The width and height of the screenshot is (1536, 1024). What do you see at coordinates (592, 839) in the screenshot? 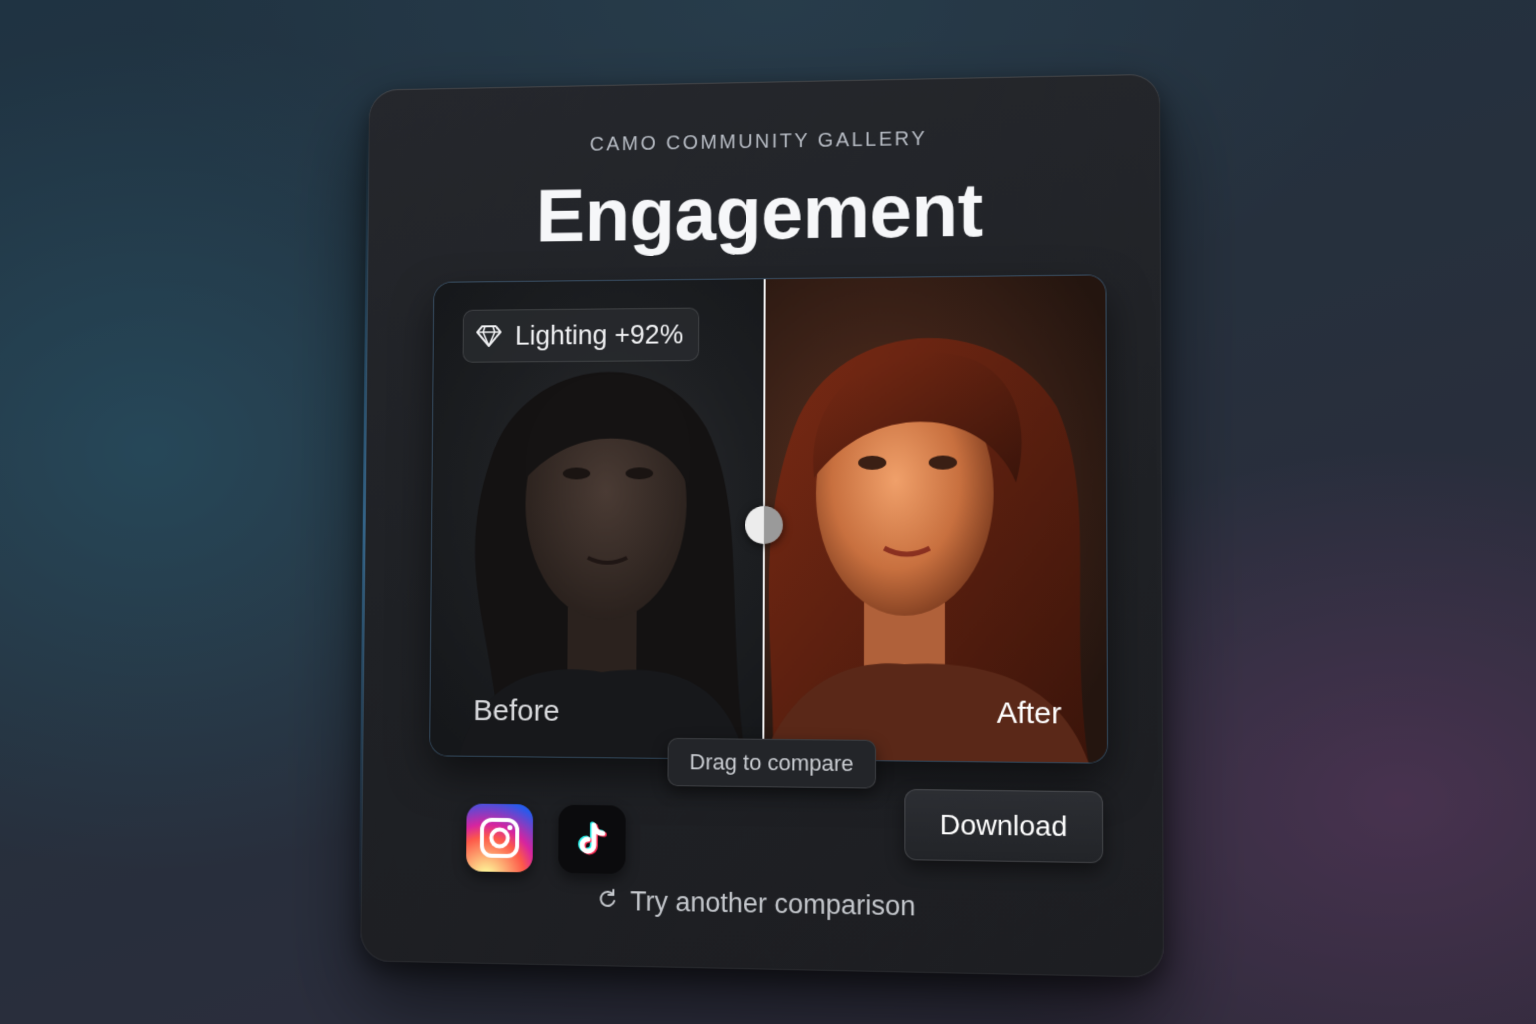
I see `tiktok-icon` at bounding box center [592, 839].